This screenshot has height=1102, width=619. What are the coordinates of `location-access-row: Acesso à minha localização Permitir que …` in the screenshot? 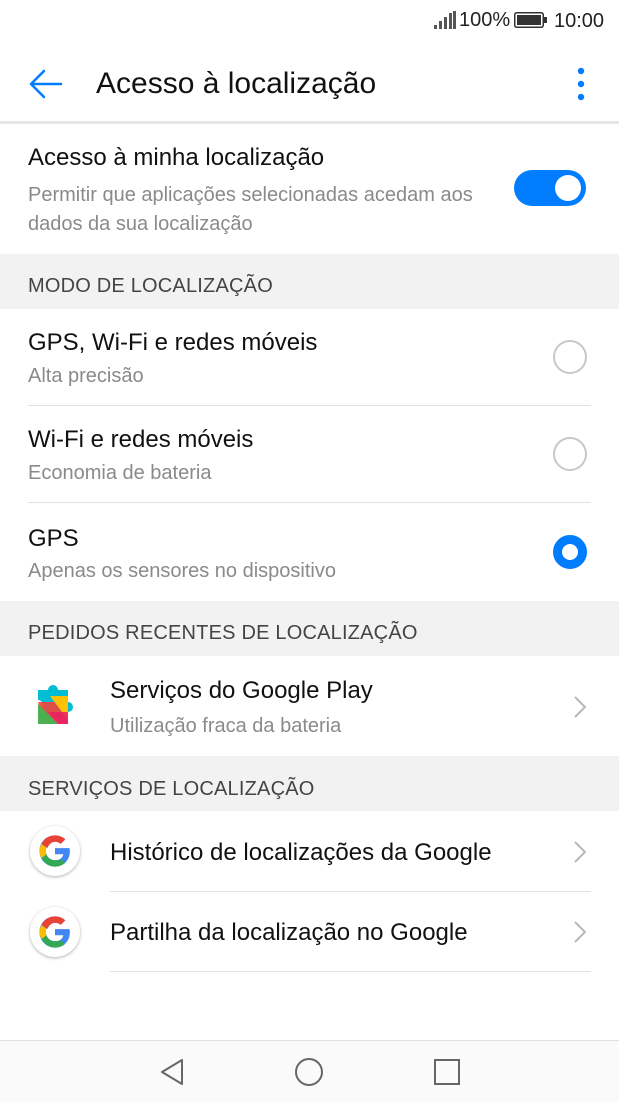 It's located at (309, 189).